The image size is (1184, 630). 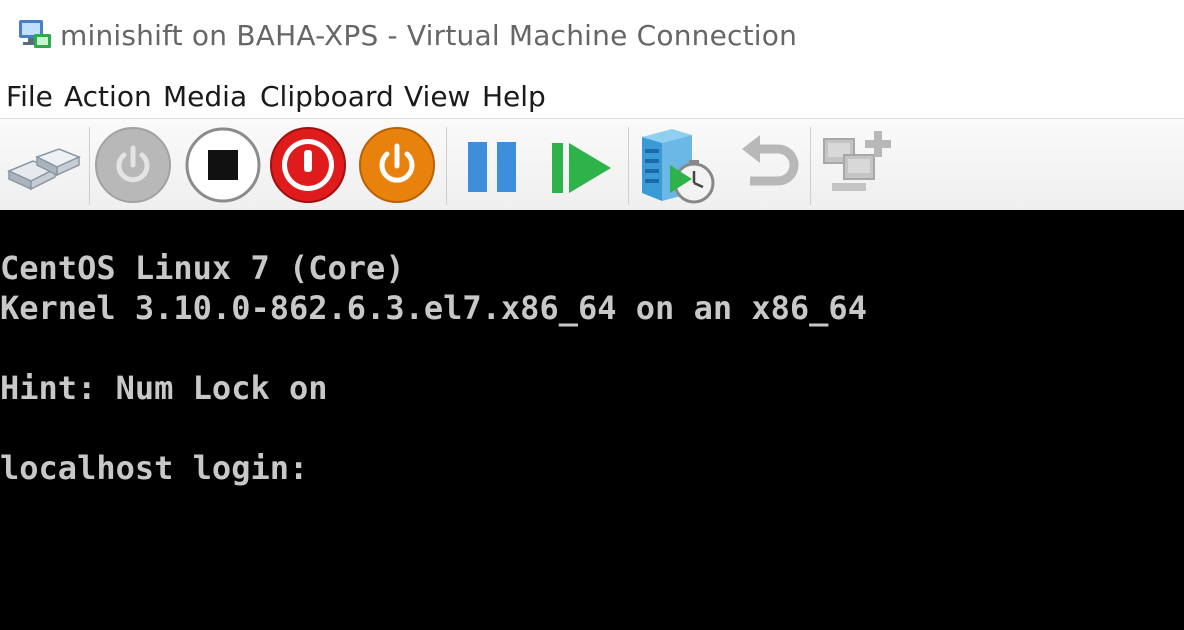 I want to click on console-line: CentOS Linux 7 (Core), so click(x=202, y=268).